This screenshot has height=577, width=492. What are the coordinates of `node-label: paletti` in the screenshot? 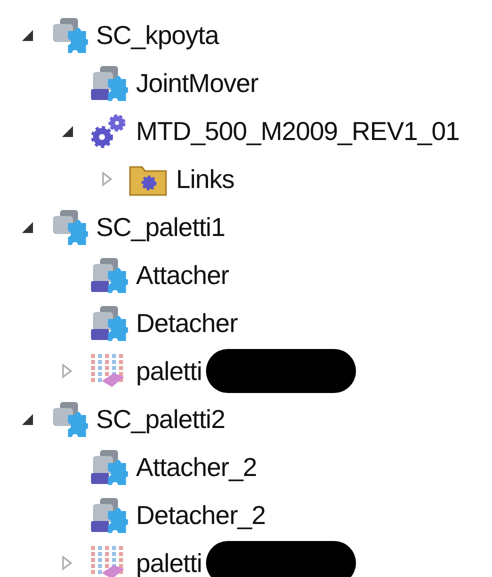 It's located at (169, 371).